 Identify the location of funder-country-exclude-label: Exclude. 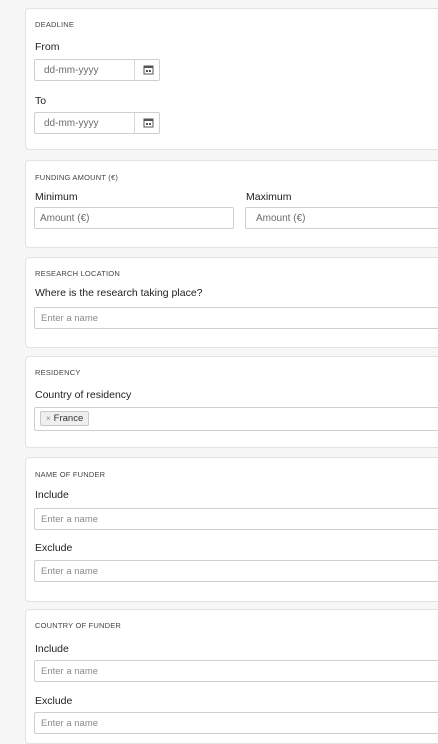
(54, 701).